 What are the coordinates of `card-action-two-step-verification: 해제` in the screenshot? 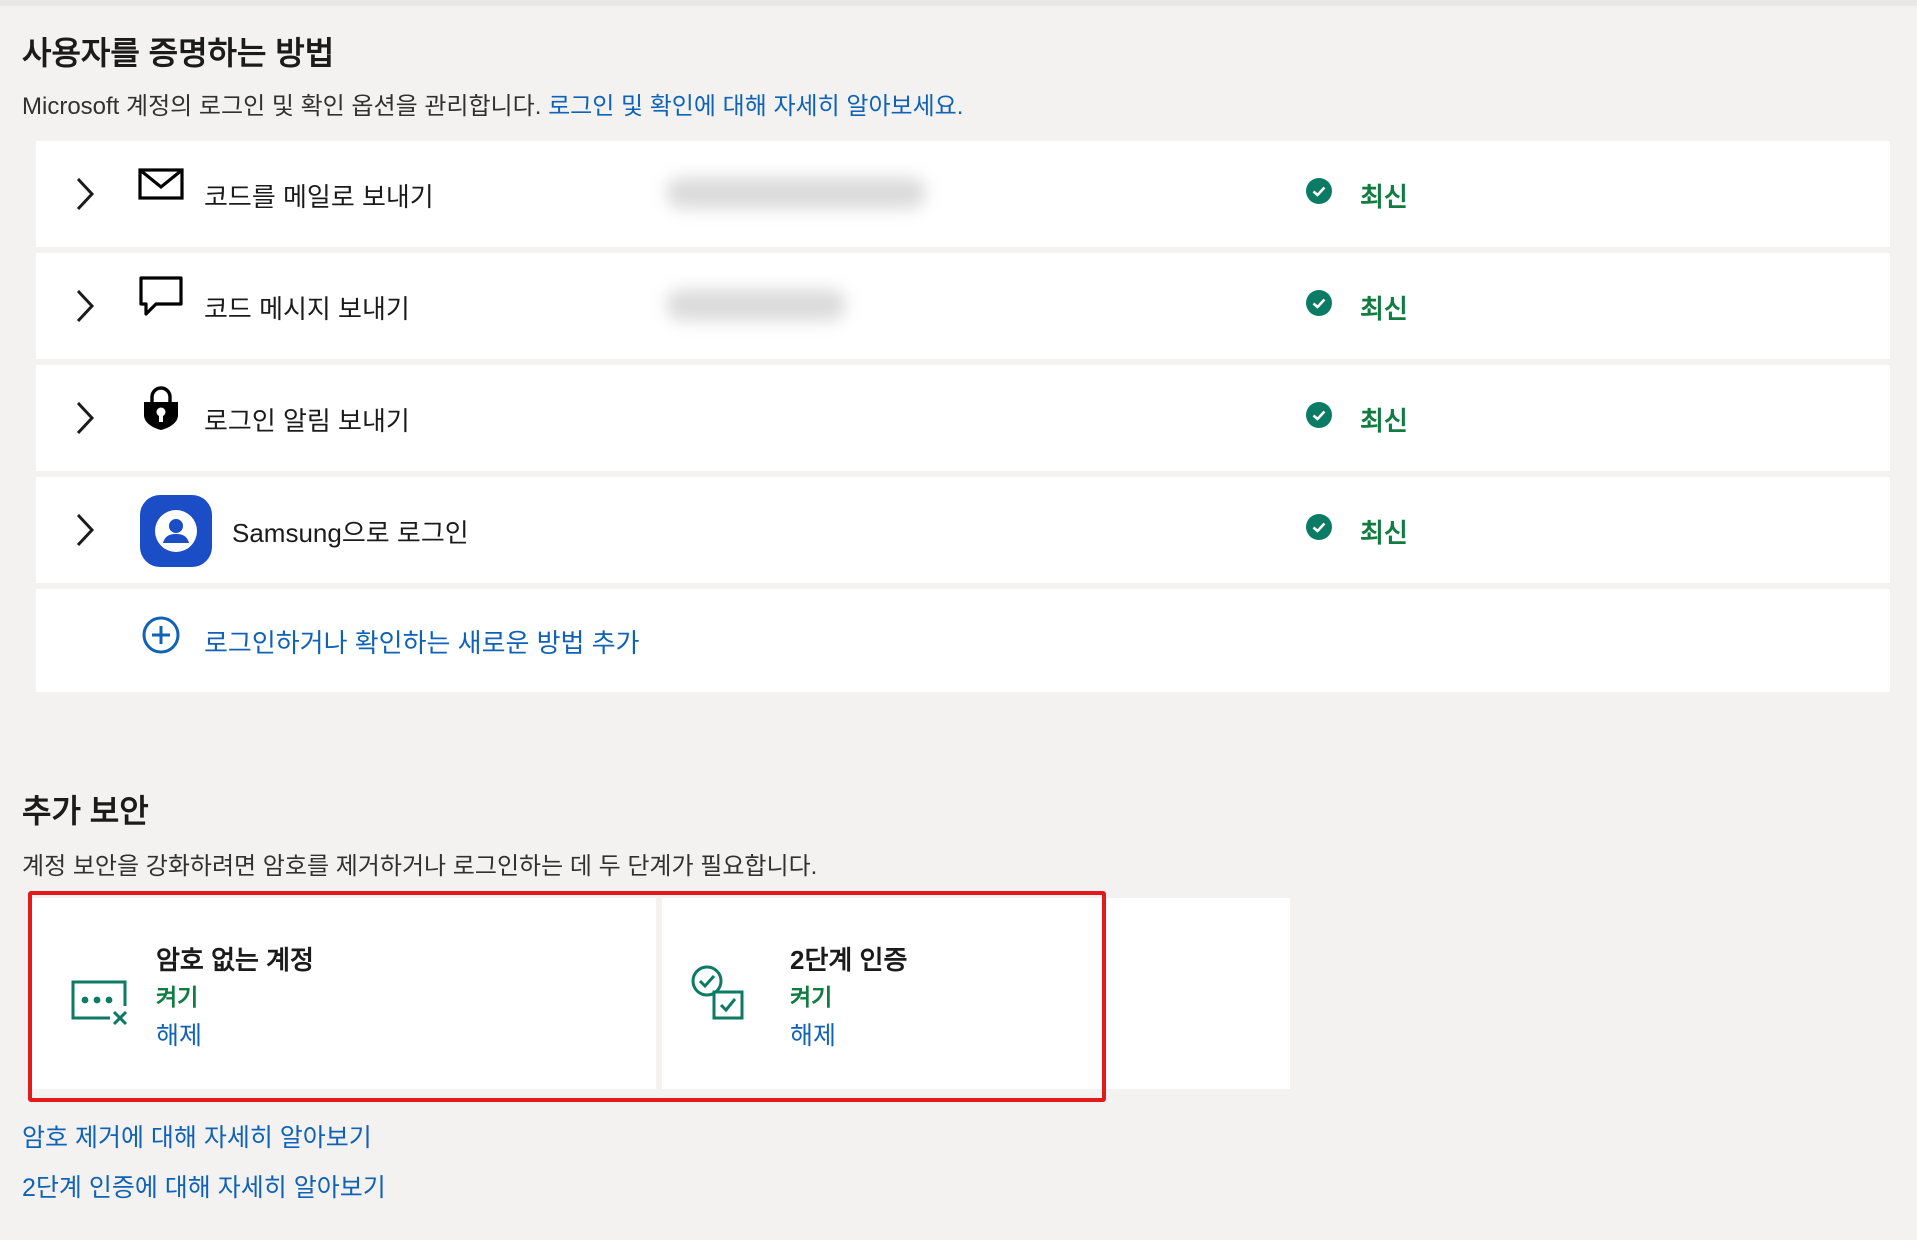 It's located at (813, 1034).